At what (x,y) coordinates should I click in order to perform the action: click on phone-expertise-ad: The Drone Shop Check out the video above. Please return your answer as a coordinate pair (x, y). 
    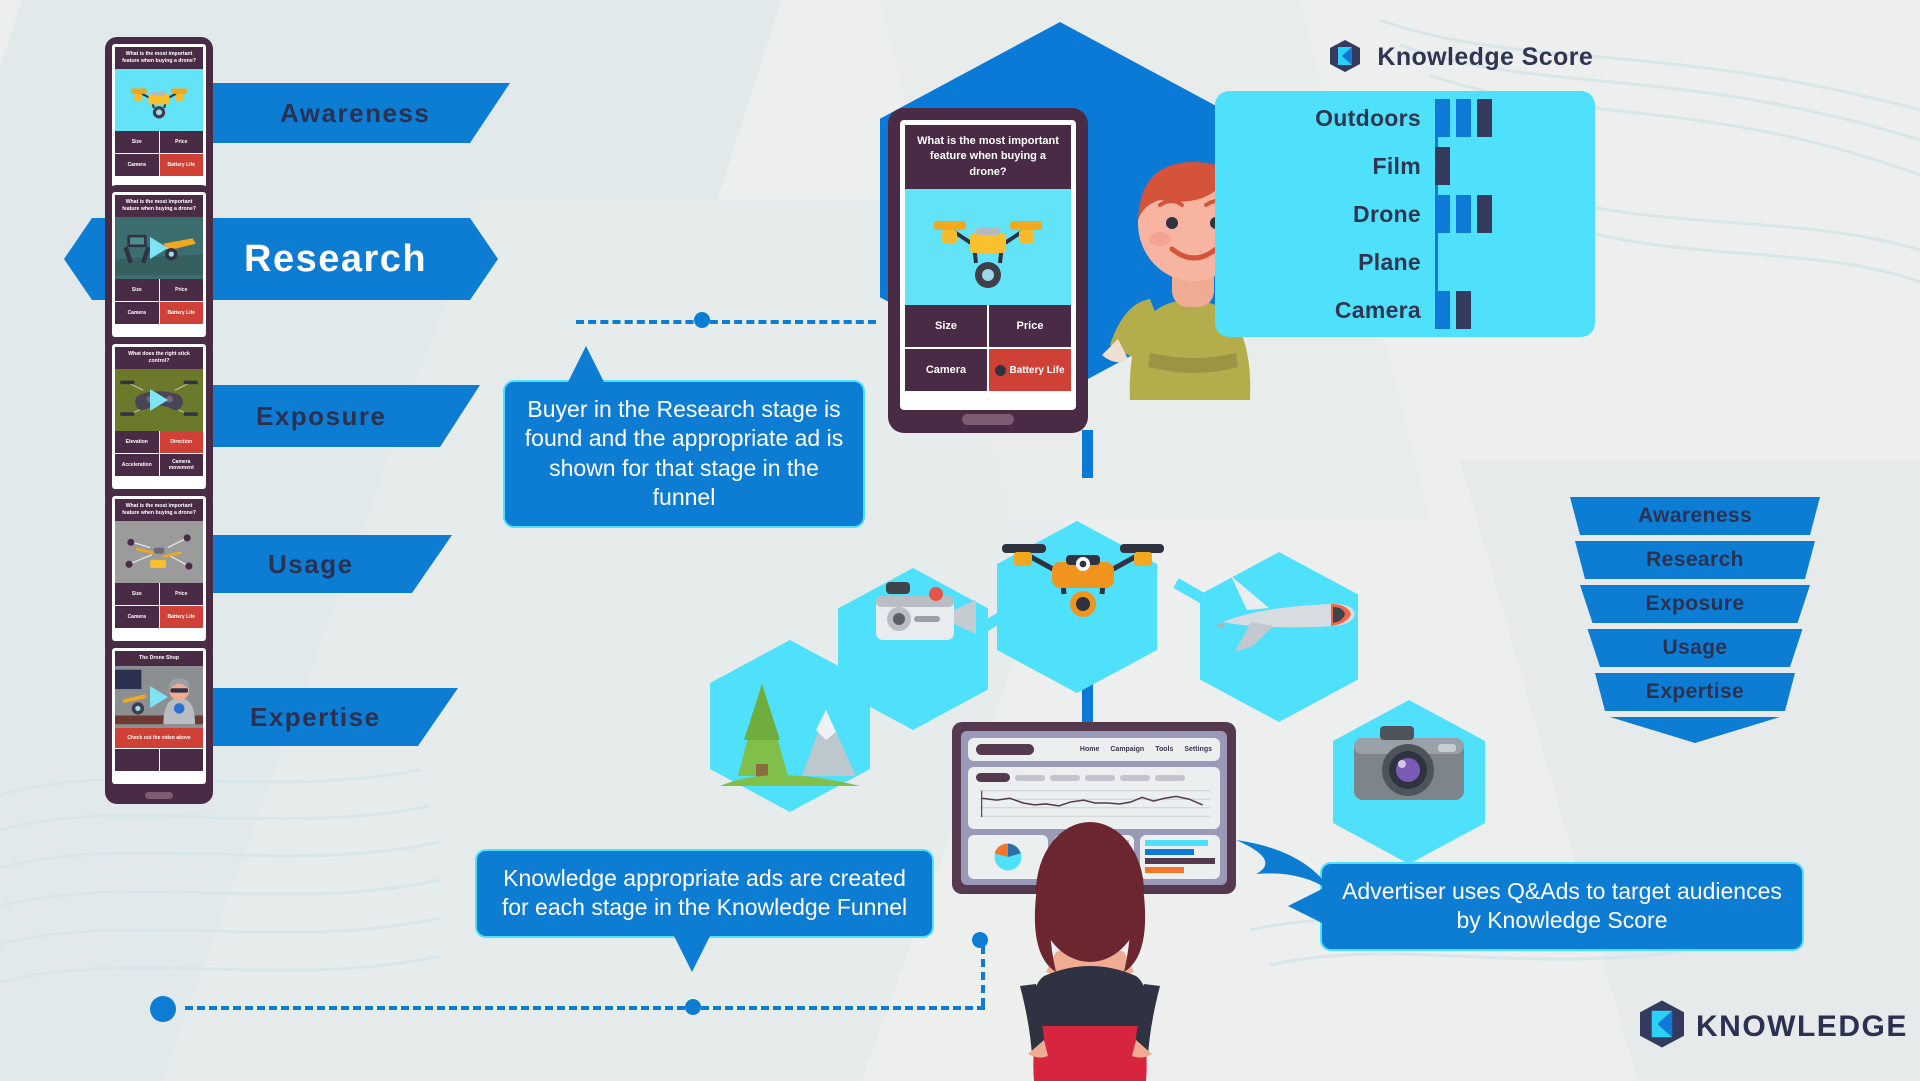
    Looking at the image, I should click on (159, 723).